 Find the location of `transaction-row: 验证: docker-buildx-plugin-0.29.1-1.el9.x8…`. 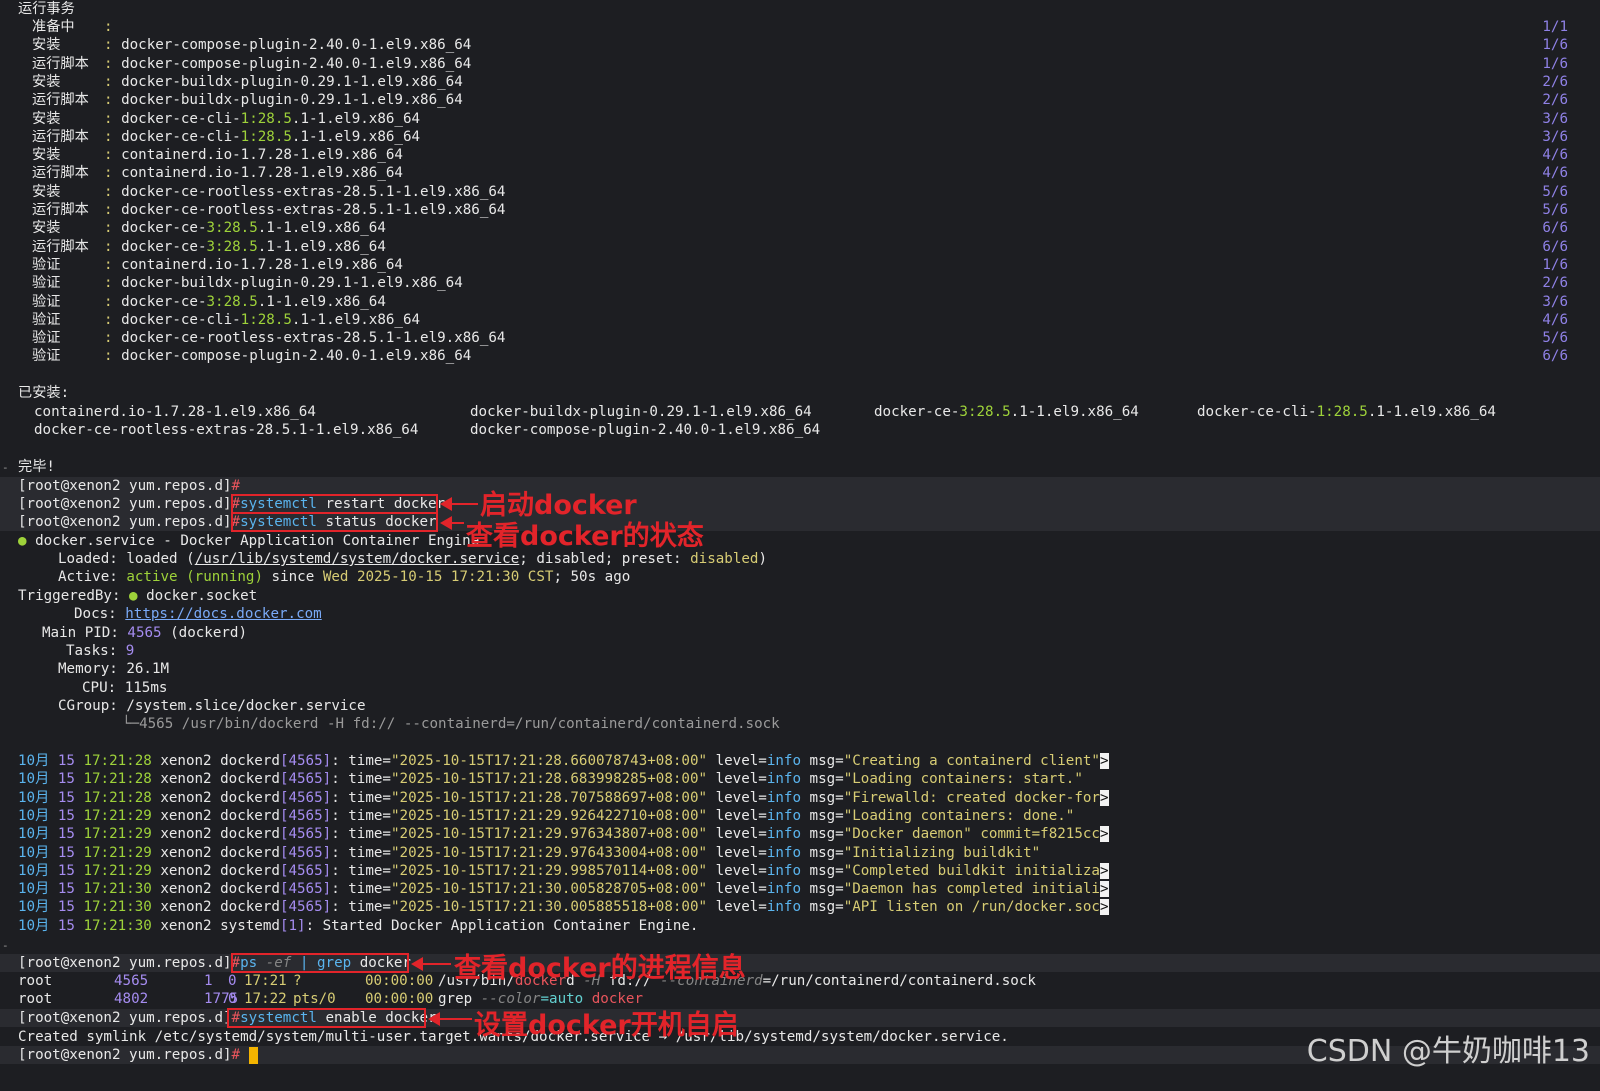

transaction-row: 验证: docker-buildx-plugin-0.29.1-1.el9.x8… is located at coordinates (247, 283).